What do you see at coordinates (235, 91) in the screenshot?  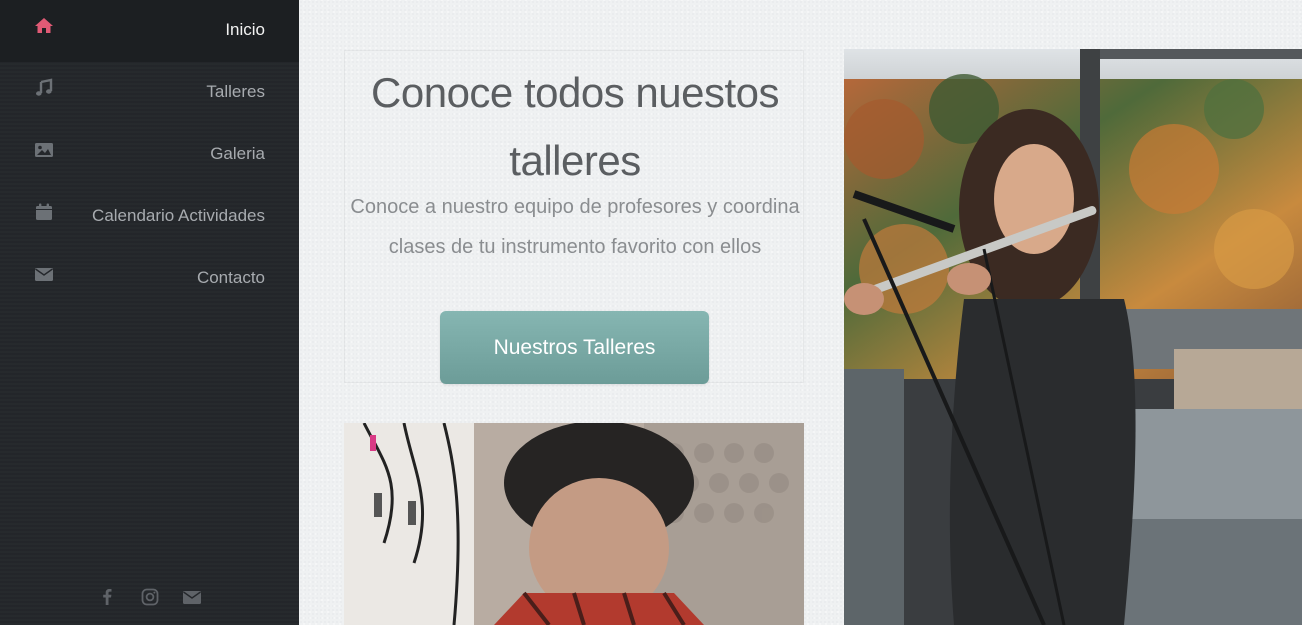 I see `sidebar-item-label: Talleres` at bounding box center [235, 91].